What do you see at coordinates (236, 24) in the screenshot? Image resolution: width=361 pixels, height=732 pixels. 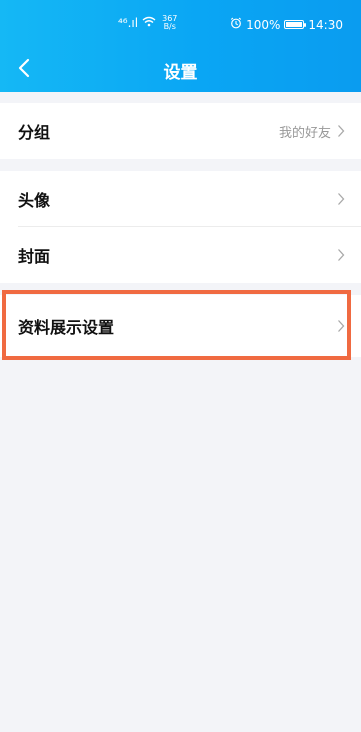 I see `alarm-icon` at bounding box center [236, 24].